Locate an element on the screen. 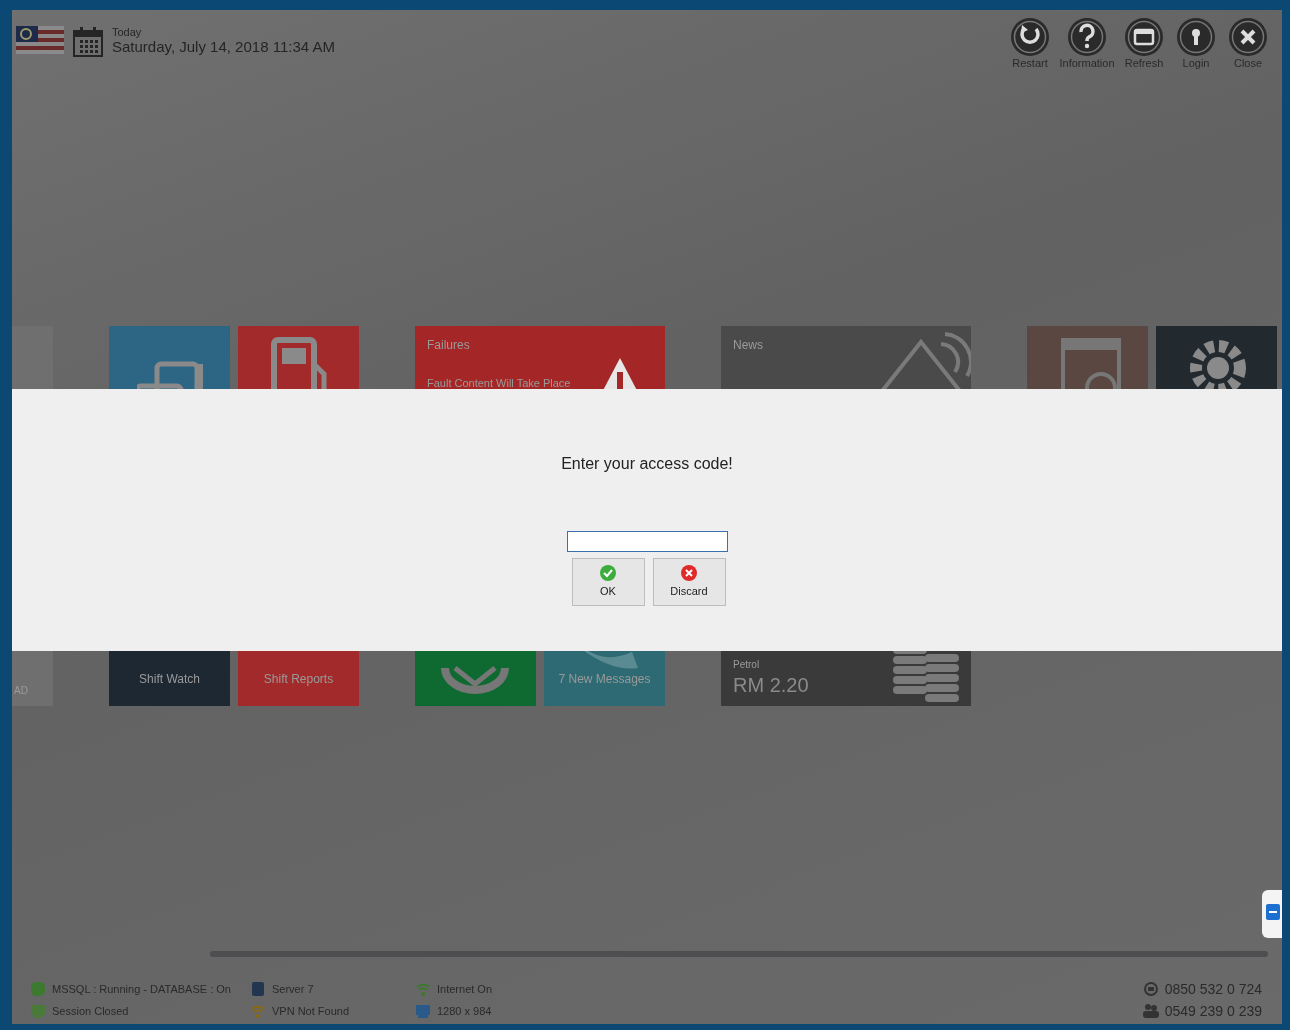 This screenshot has height=1030, width=1290. discard-button: Discard is located at coordinates (689, 582).